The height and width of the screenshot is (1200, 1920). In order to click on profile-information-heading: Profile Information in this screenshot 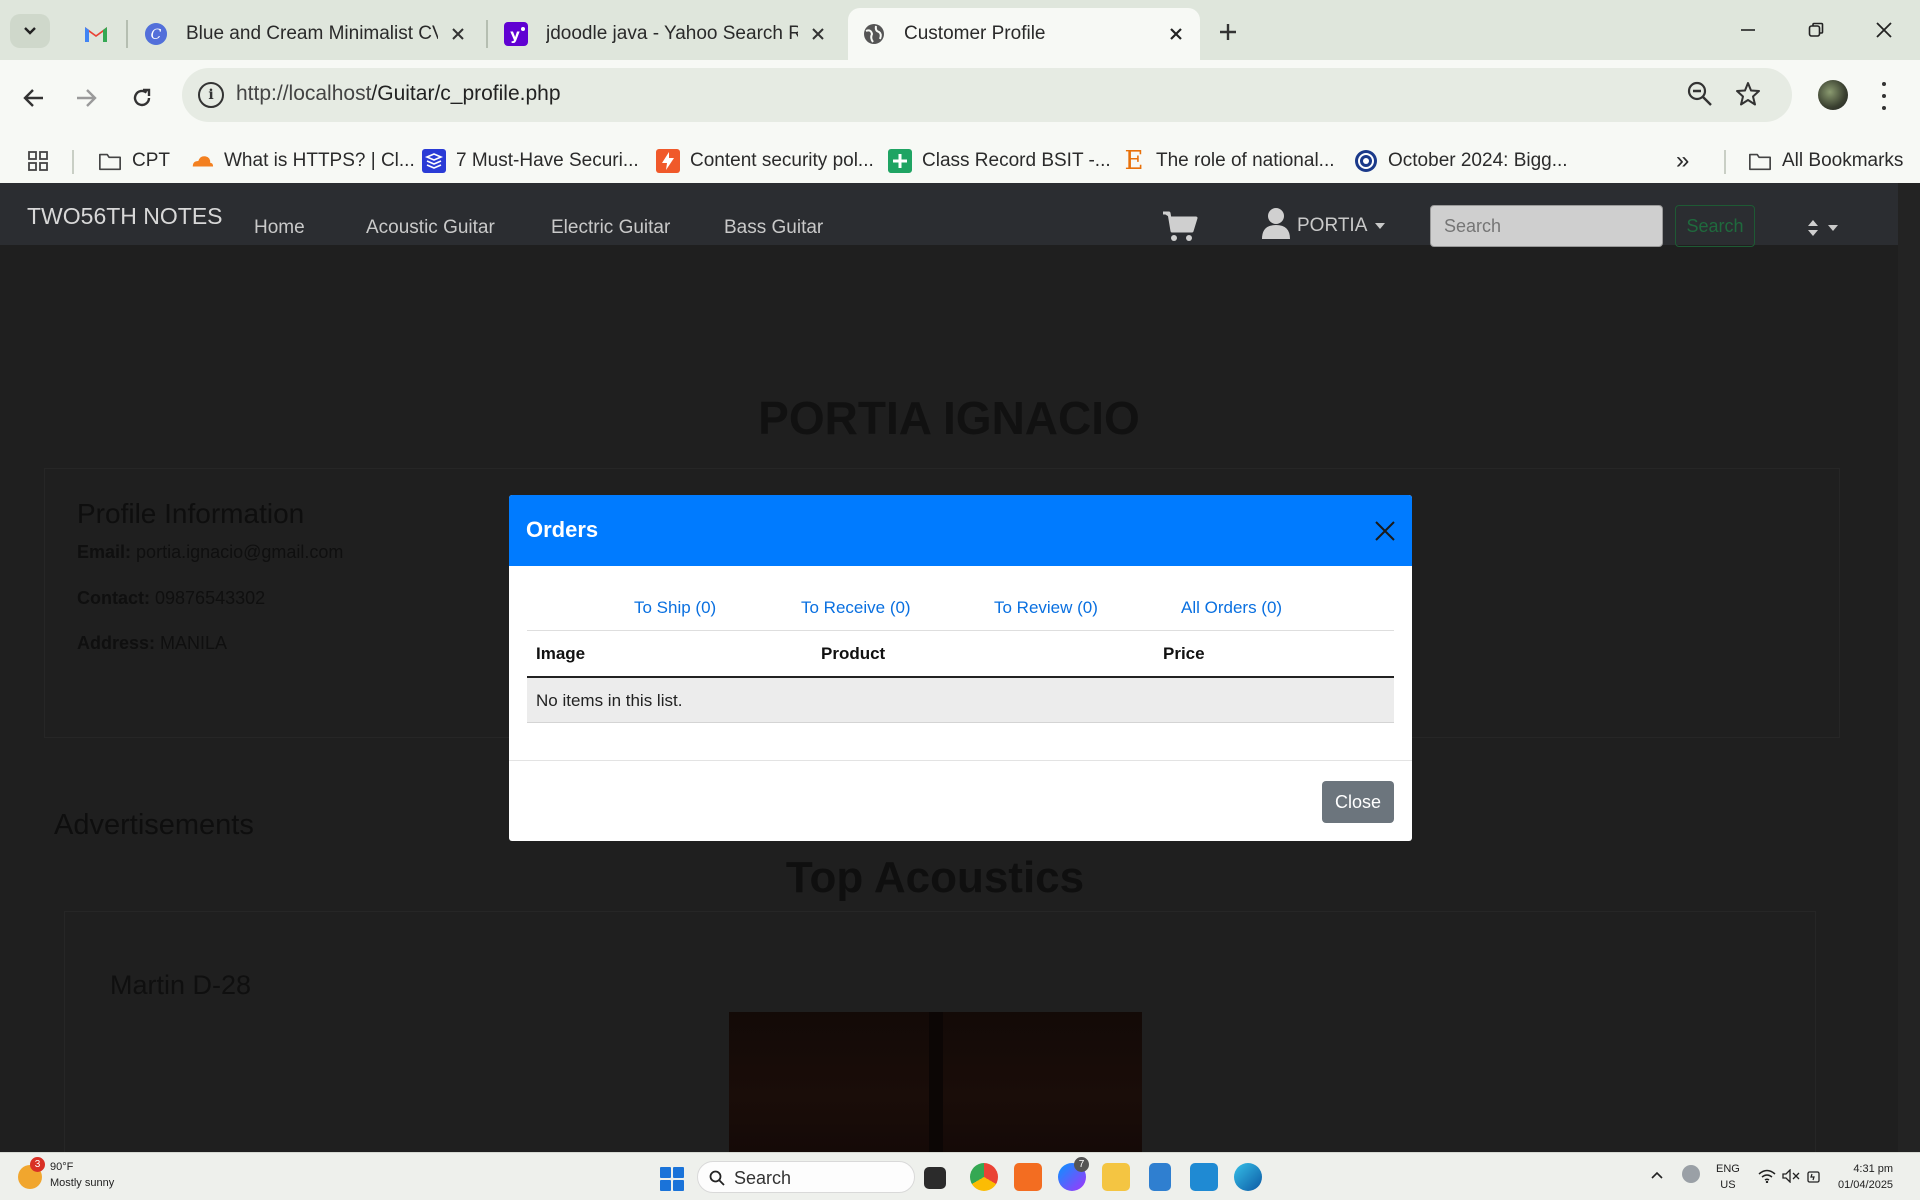, I will do `click(191, 513)`.